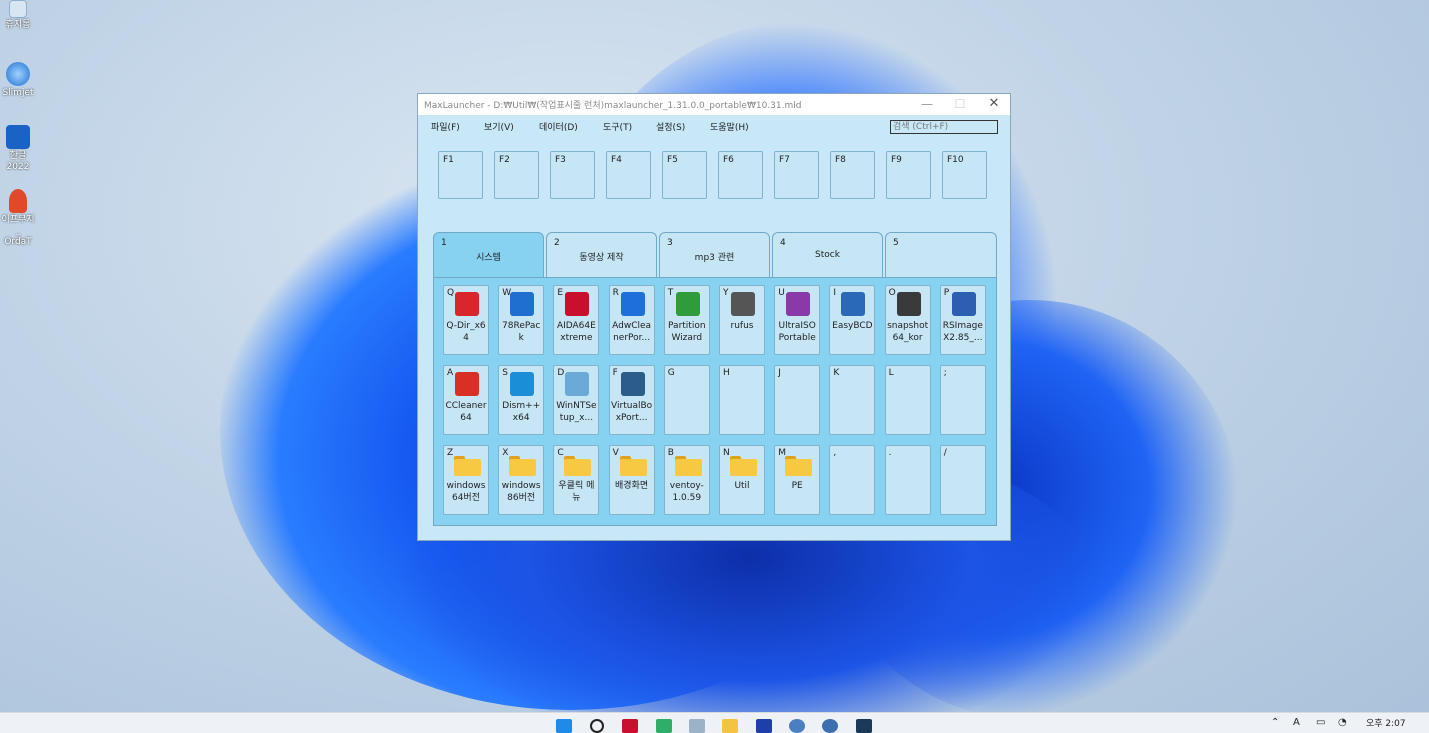 The height and width of the screenshot is (733, 1429). What do you see at coordinates (601, 254) in the screenshot?
I see `tab-2: 2 동영상 제작` at bounding box center [601, 254].